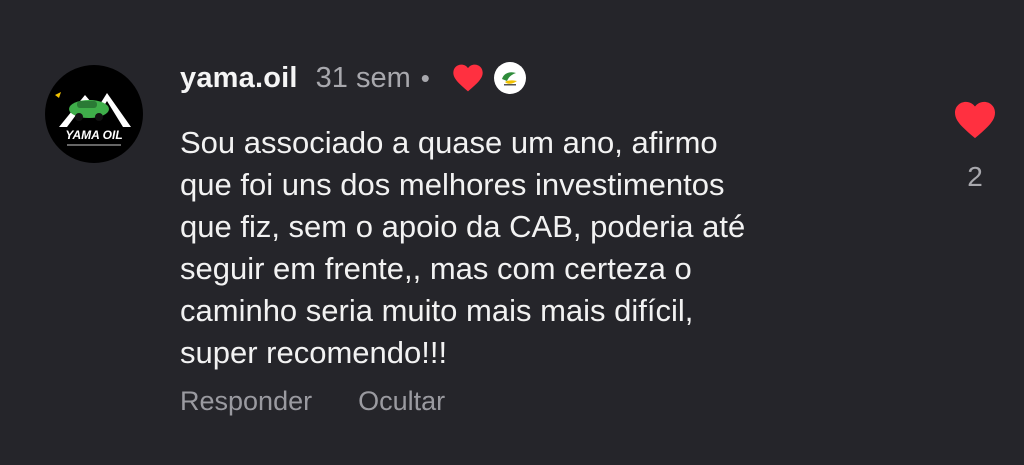 The height and width of the screenshot is (465, 1024). What do you see at coordinates (239, 78) in the screenshot?
I see `username: yama.oil` at bounding box center [239, 78].